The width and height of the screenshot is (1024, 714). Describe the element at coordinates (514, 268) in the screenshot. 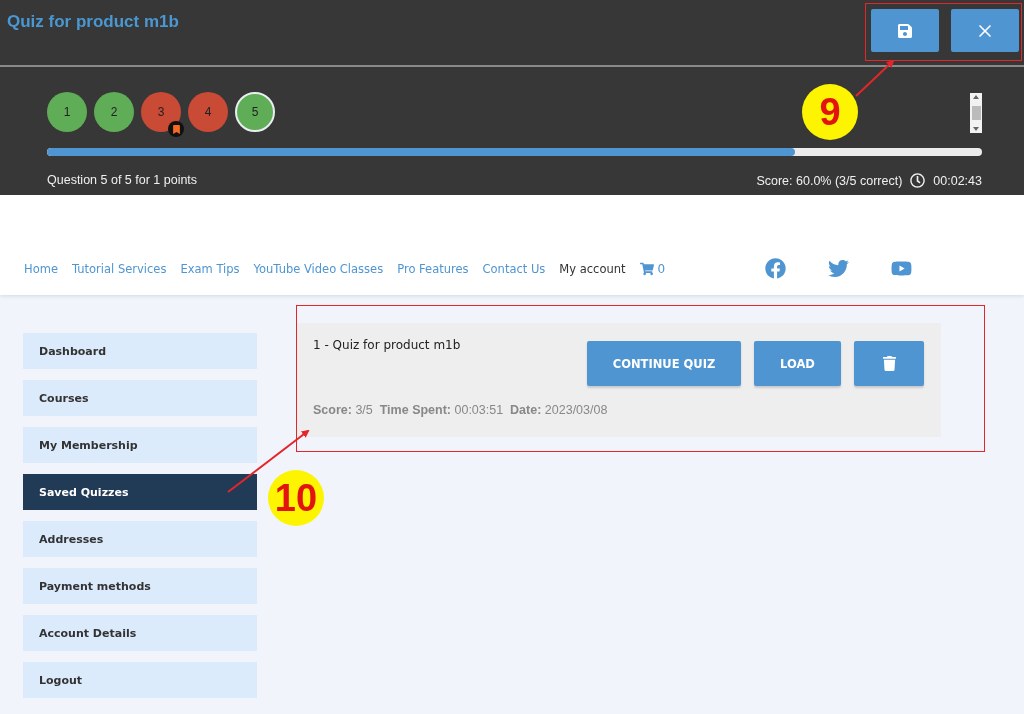

I see `nav-link: Contact Us` at that location.